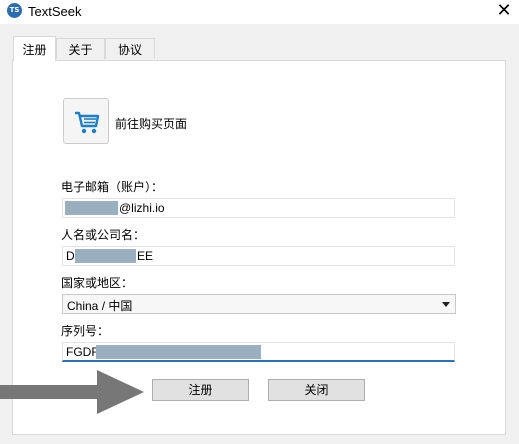 The width and height of the screenshot is (519, 444). What do you see at coordinates (14, 10) in the screenshot?
I see `app-logo-icon: TS` at bounding box center [14, 10].